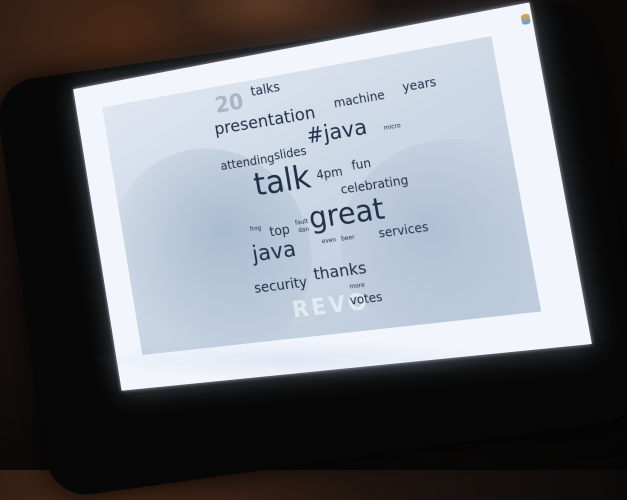  Describe the element at coordinates (329, 173) in the screenshot. I see `word-cloud-term: 4pm` at that location.